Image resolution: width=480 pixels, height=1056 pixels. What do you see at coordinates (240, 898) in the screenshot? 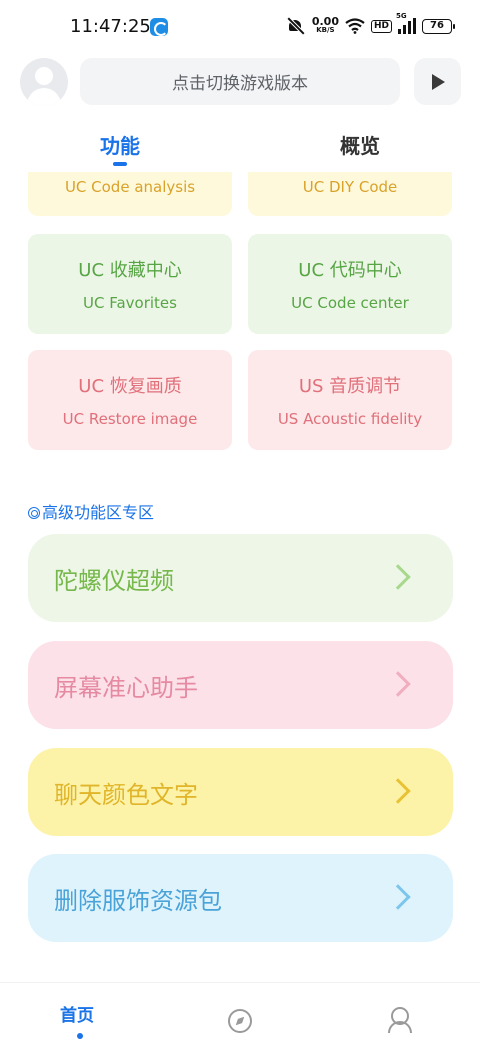
I see `delete-outfit-pack-button: 删除服饰资源包` at bounding box center [240, 898].